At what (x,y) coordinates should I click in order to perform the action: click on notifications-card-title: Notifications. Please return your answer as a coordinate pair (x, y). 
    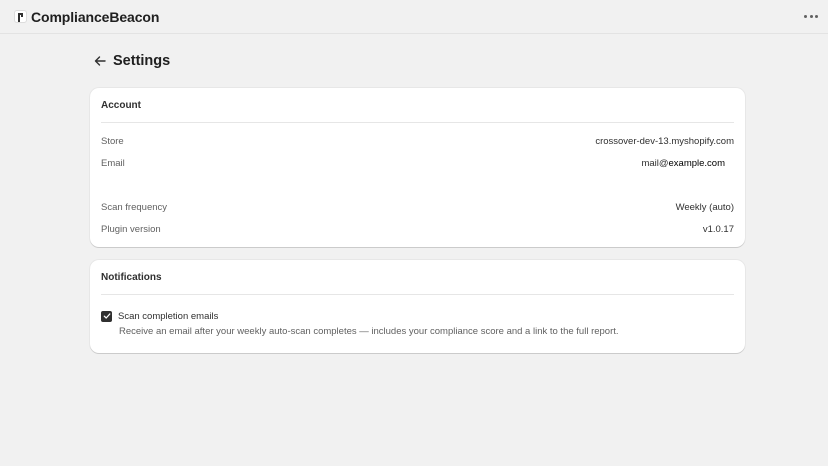
    Looking at the image, I should click on (417, 277).